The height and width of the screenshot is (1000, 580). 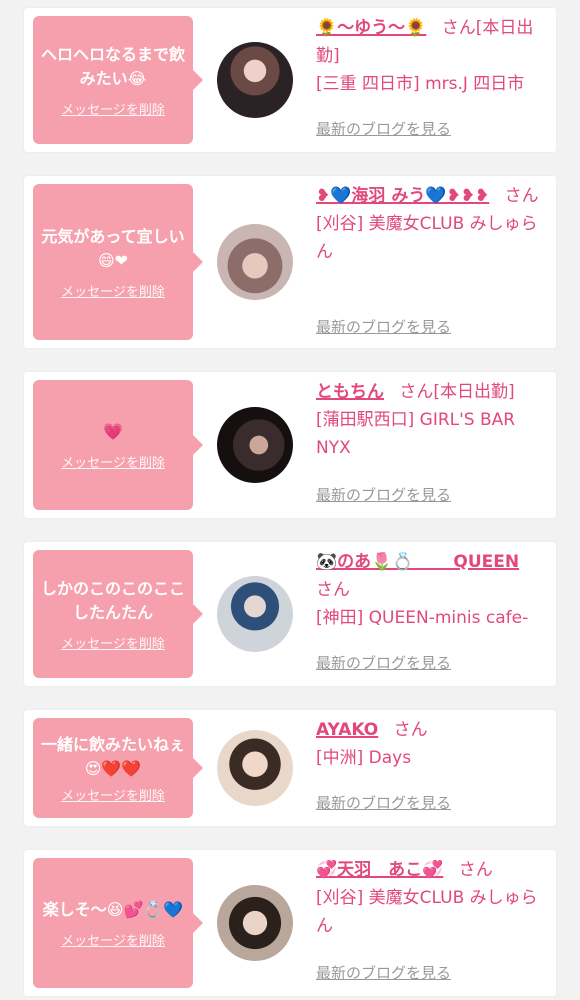 What do you see at coordinates (364, 758) in the screenshot?
I see `shop-name: [中洲] Days` at bounding box center [364, 758].